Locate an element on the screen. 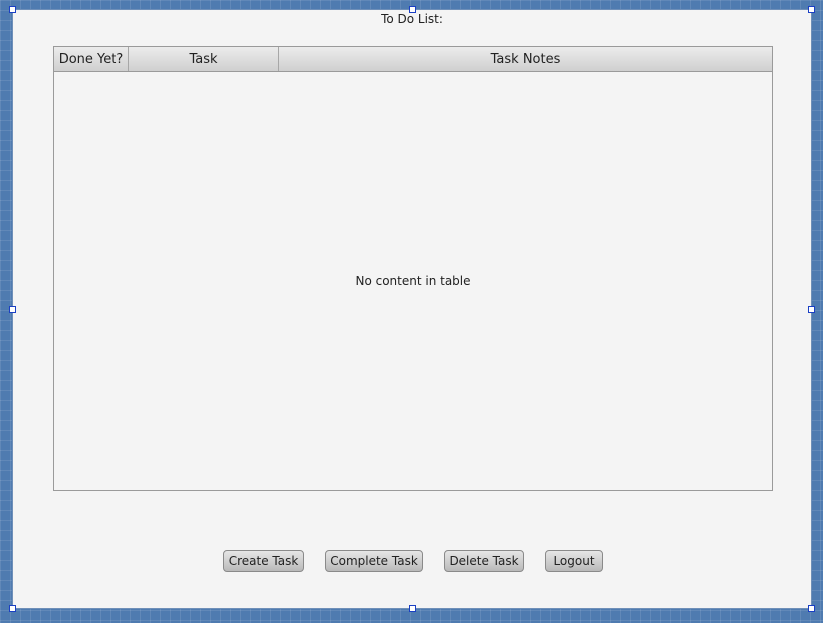 The height and width of the screenshot is (623, 823). column-header-task: Task is located at coordinates (204, 59).